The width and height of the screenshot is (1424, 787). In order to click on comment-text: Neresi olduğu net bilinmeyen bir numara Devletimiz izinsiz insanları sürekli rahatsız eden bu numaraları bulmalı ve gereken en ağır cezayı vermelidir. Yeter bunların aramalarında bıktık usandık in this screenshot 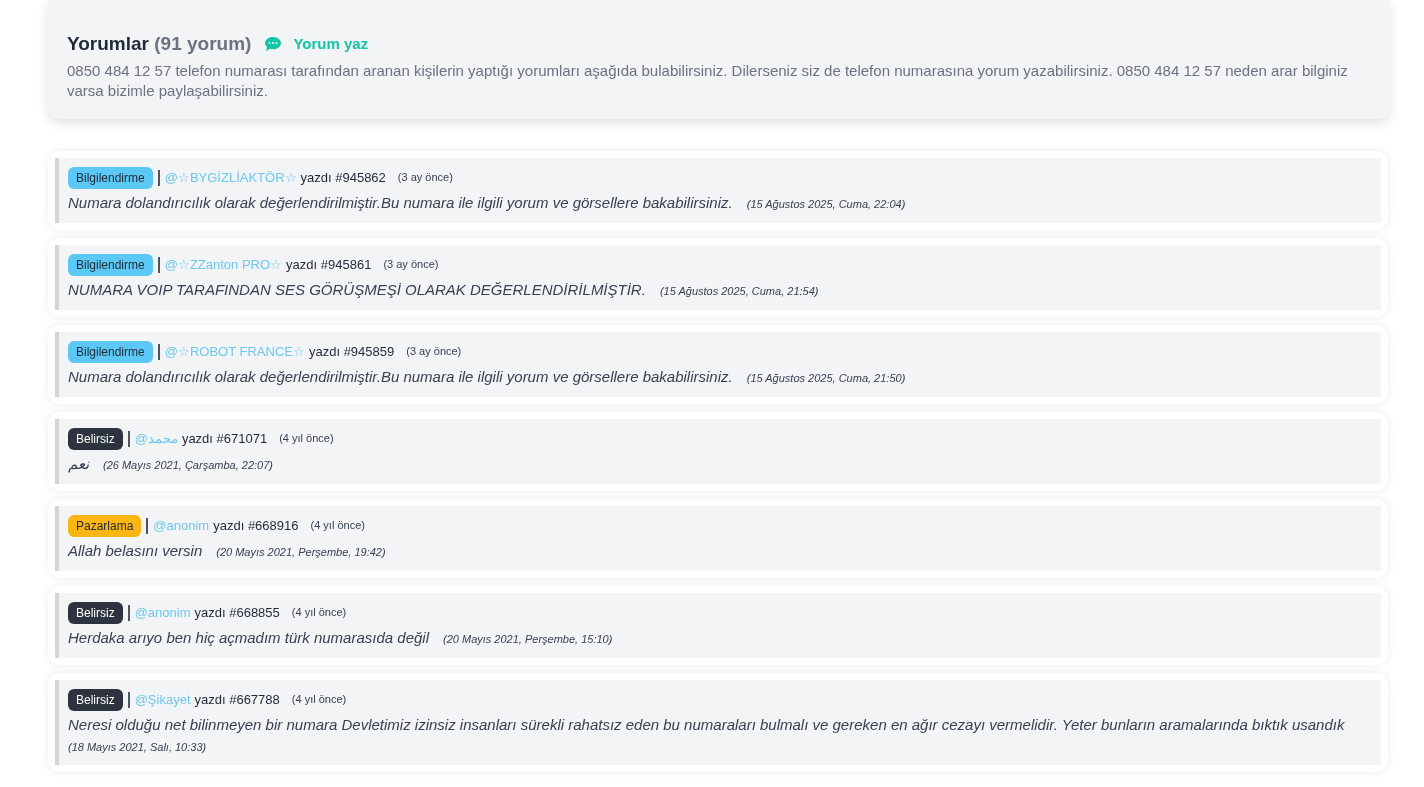, I will do `click(706, 724)`.